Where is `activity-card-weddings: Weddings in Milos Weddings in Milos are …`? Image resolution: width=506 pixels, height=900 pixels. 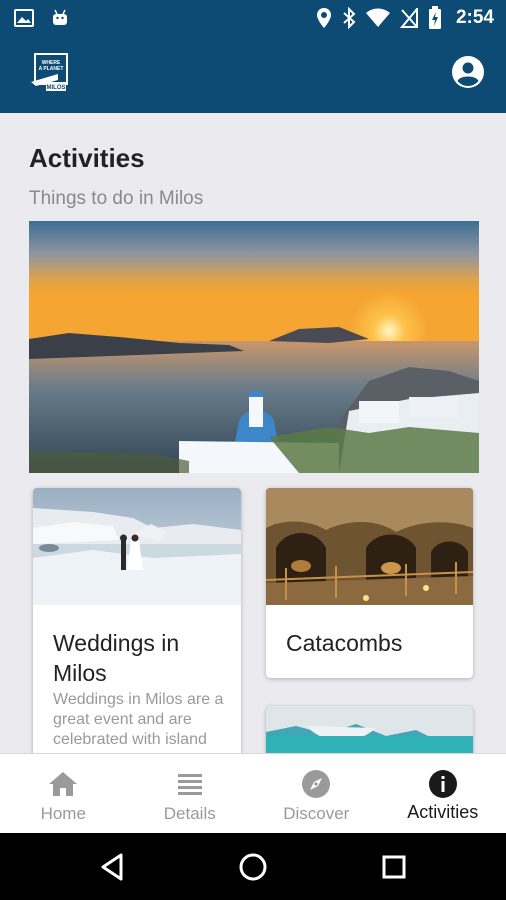 activity-card-weddings: Weddings in Milos Weddings in Milos are … is located at coordinates (137, 620).